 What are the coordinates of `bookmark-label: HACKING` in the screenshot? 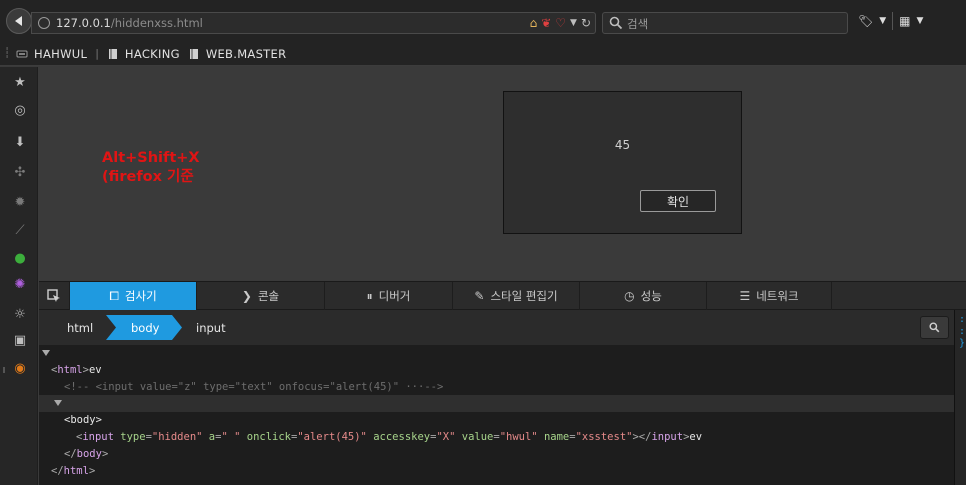 It's located at (152, 53).